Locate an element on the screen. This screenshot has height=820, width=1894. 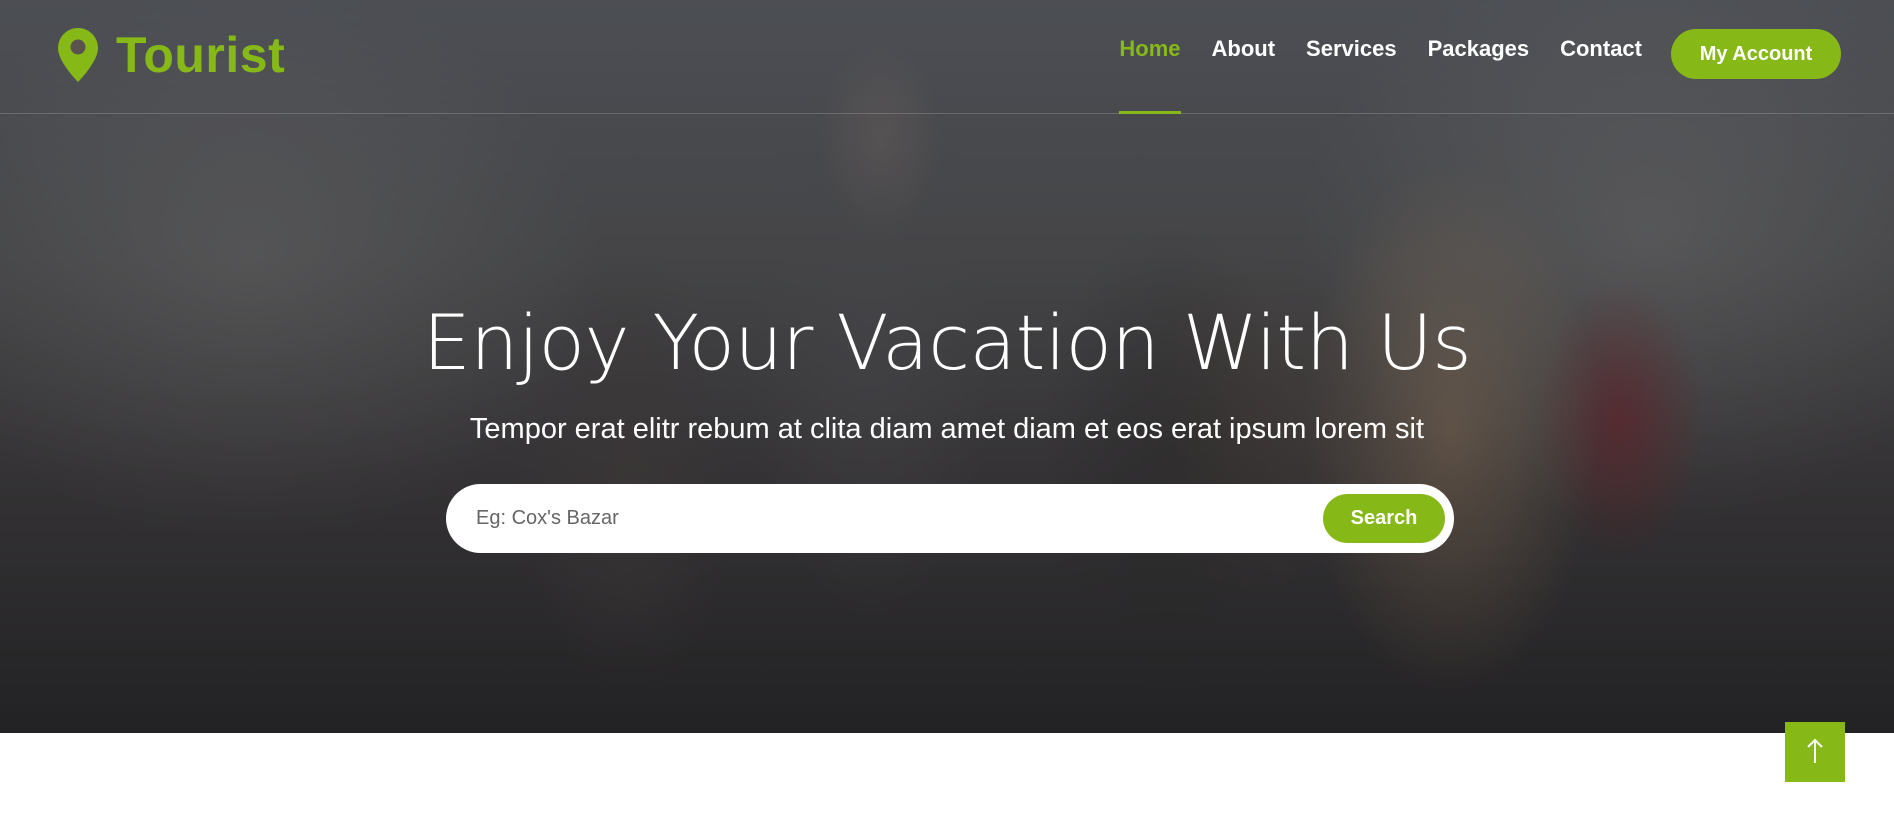
nav-link-about: About is located at coordinates (1244, 75).